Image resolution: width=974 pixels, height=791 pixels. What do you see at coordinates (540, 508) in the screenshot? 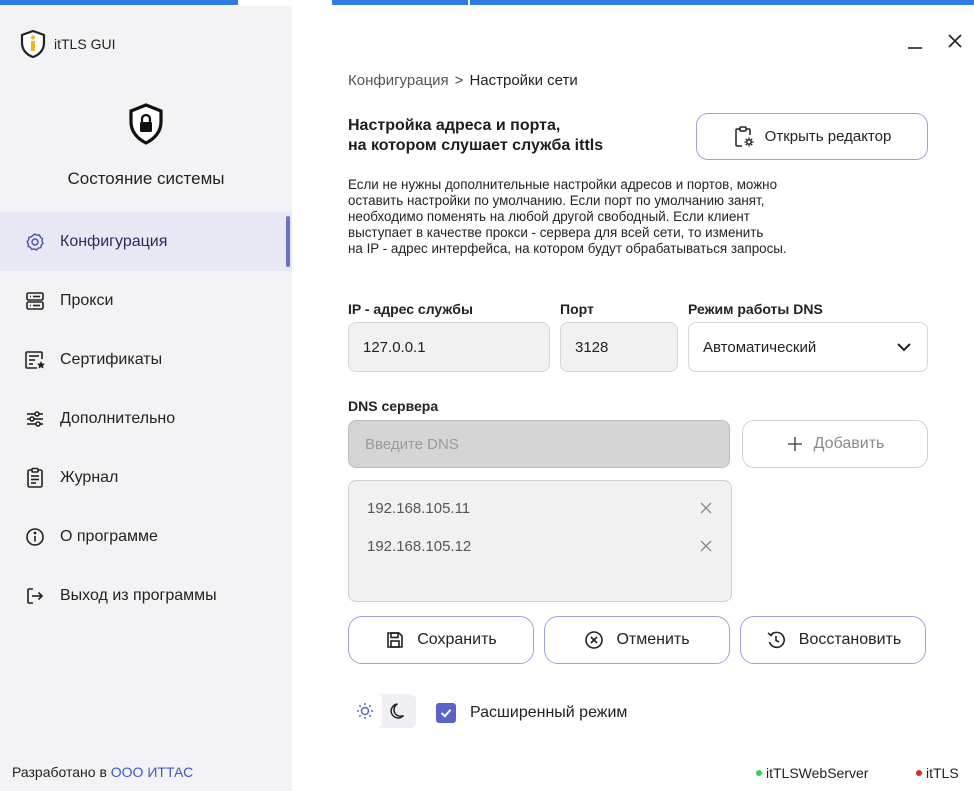
I see `list-item: 192.168.105.11` at bounding box center [540, 508].